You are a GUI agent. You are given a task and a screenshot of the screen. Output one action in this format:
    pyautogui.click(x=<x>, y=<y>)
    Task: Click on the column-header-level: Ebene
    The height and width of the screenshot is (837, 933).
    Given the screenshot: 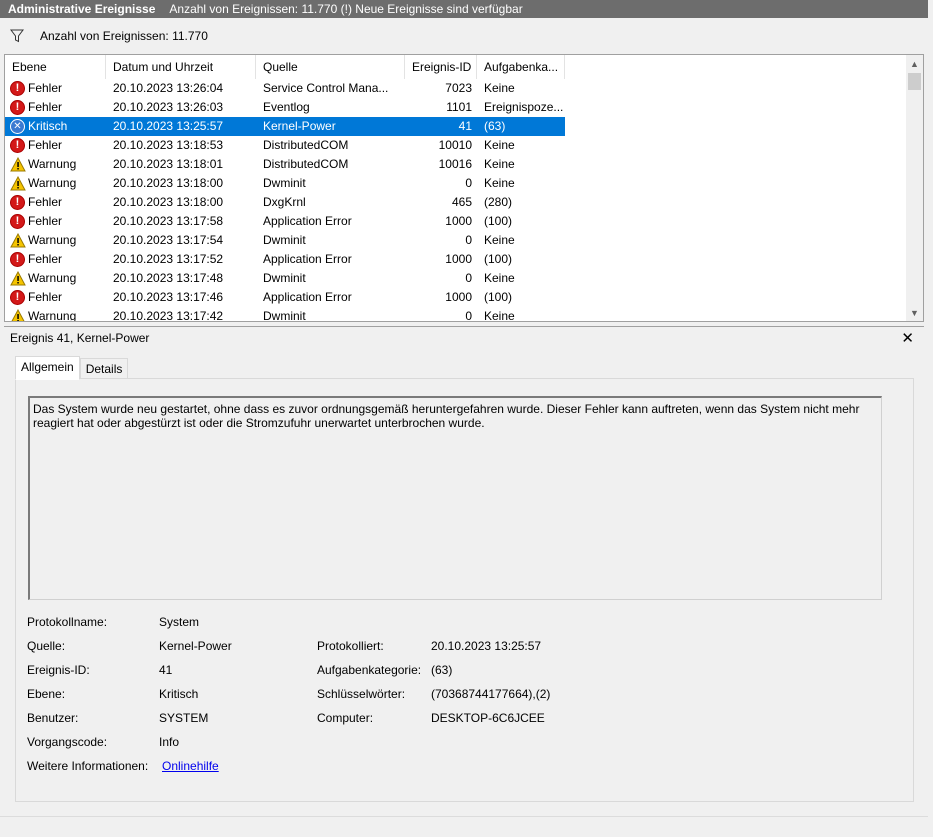 What is the action you would take?
    pyautogui.click(x=55, y=67)
    